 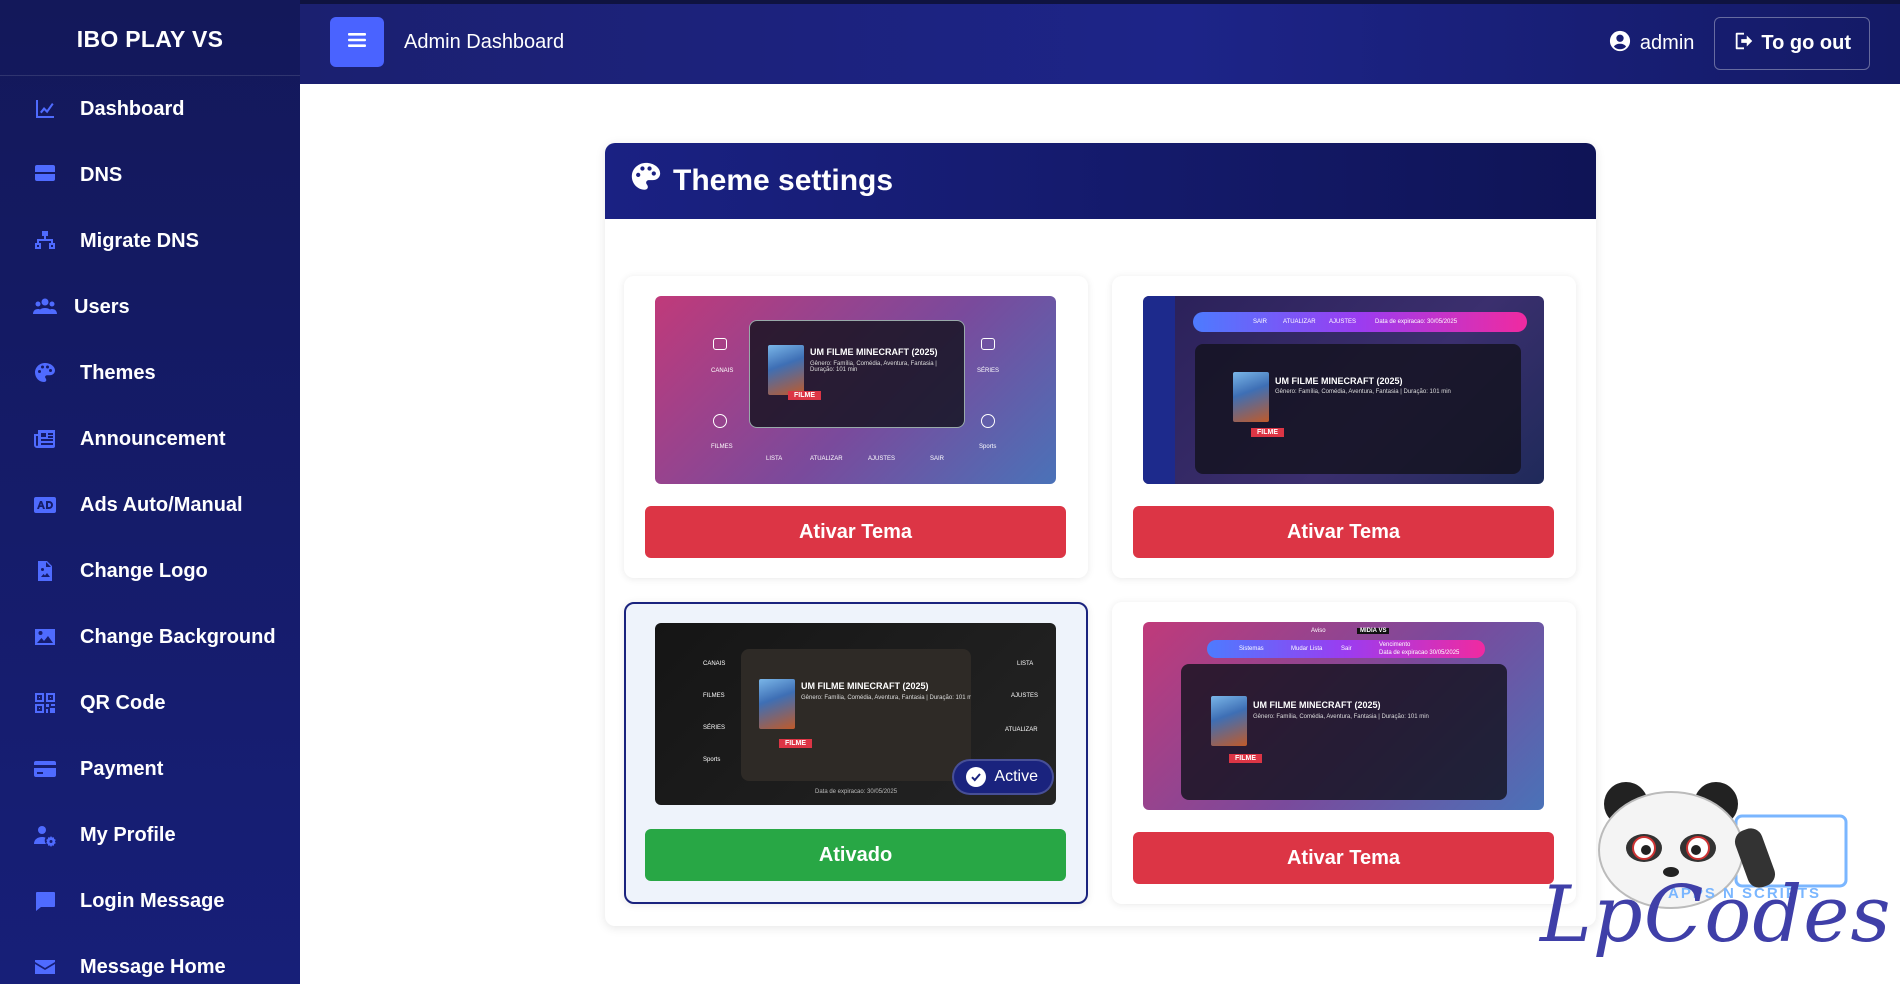 What do you see at coordinates (118, 372) in the screenshot?
I see `sidebar-item-label: Themes` at bounding box center [118, 372].